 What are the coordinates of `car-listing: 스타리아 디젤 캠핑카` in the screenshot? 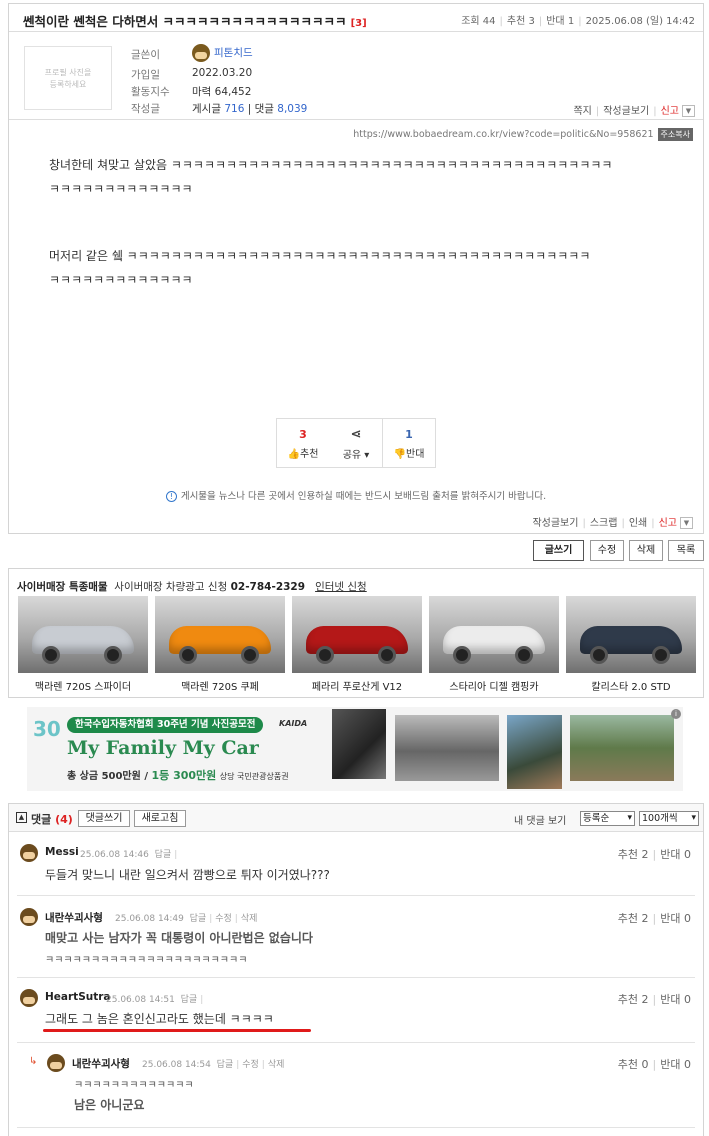 It's located at (494, 644).